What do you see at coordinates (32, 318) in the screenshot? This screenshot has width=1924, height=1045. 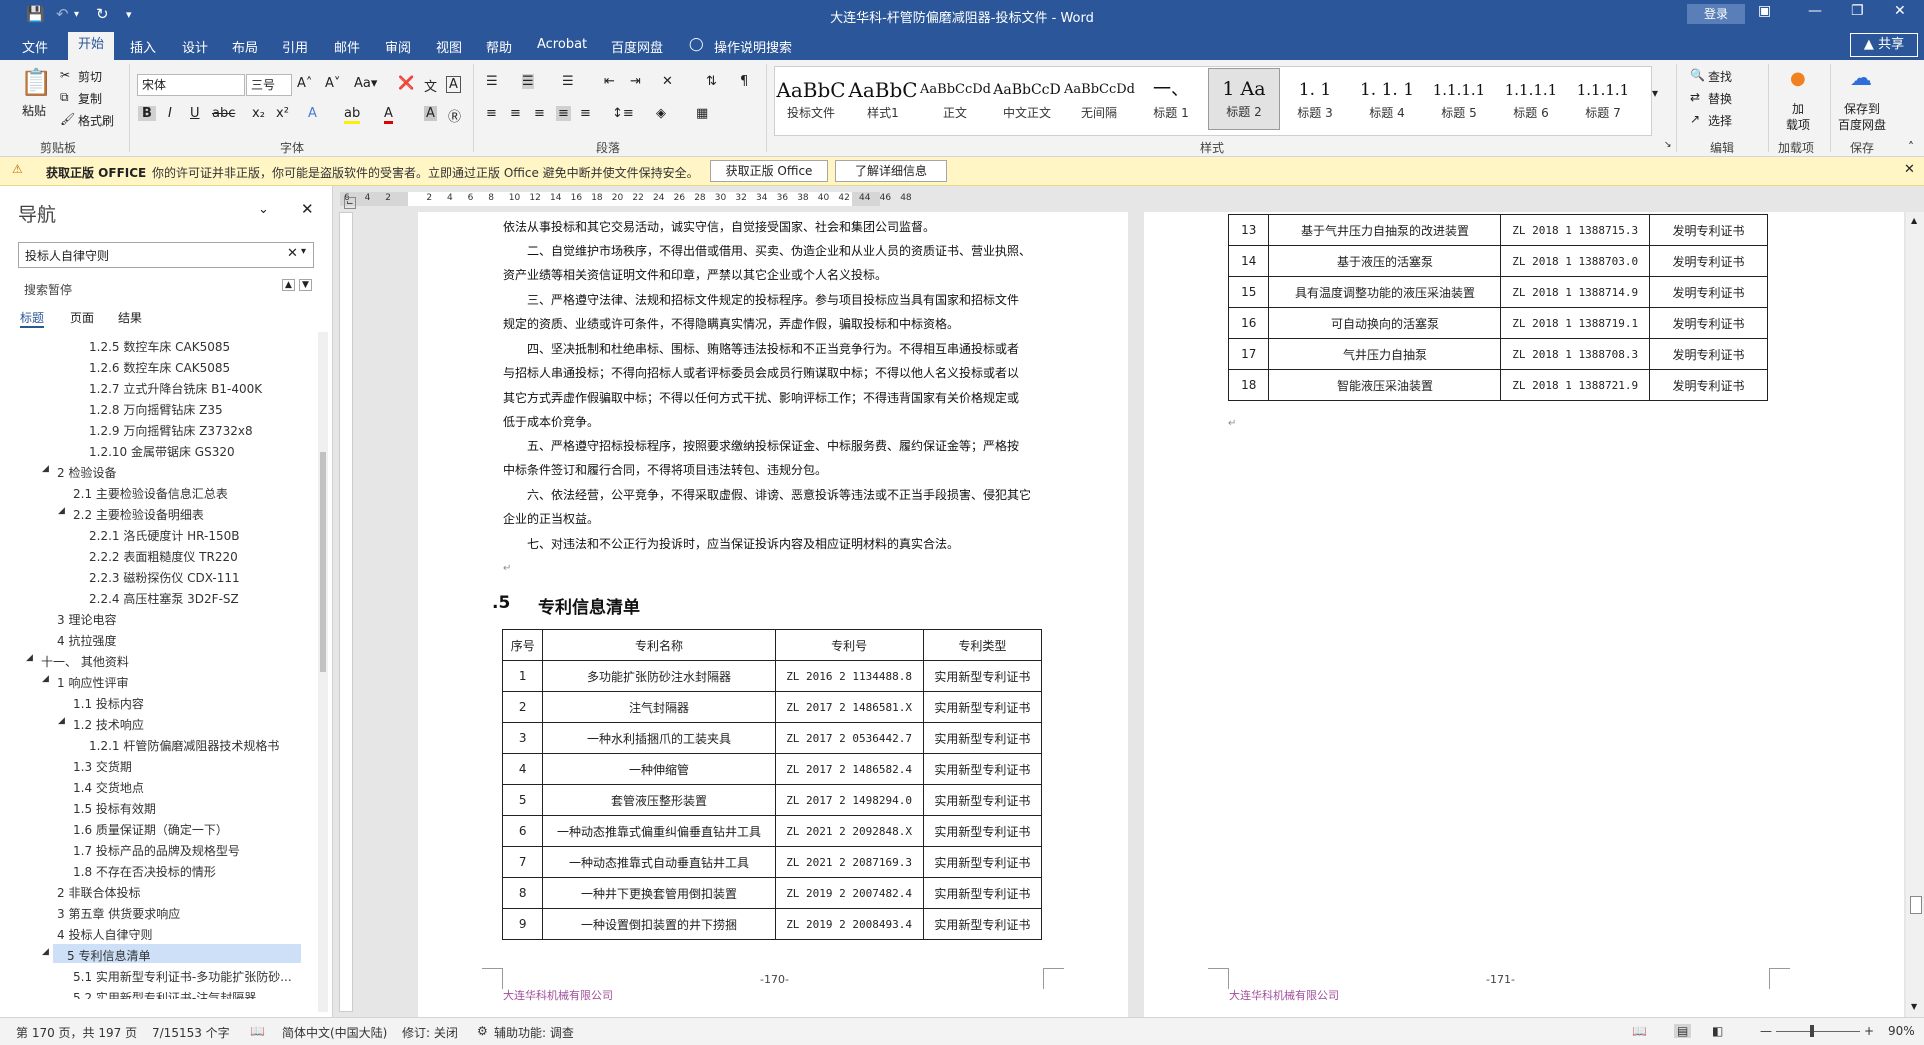 I see `tab-headings: 标题` at bounding box center [32, 318].